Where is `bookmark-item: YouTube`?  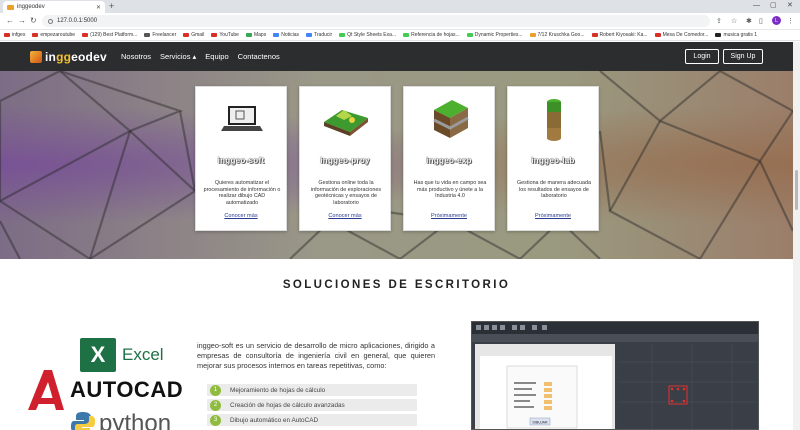 bookmark-item: YouTube is located at coordinates (225, 35).